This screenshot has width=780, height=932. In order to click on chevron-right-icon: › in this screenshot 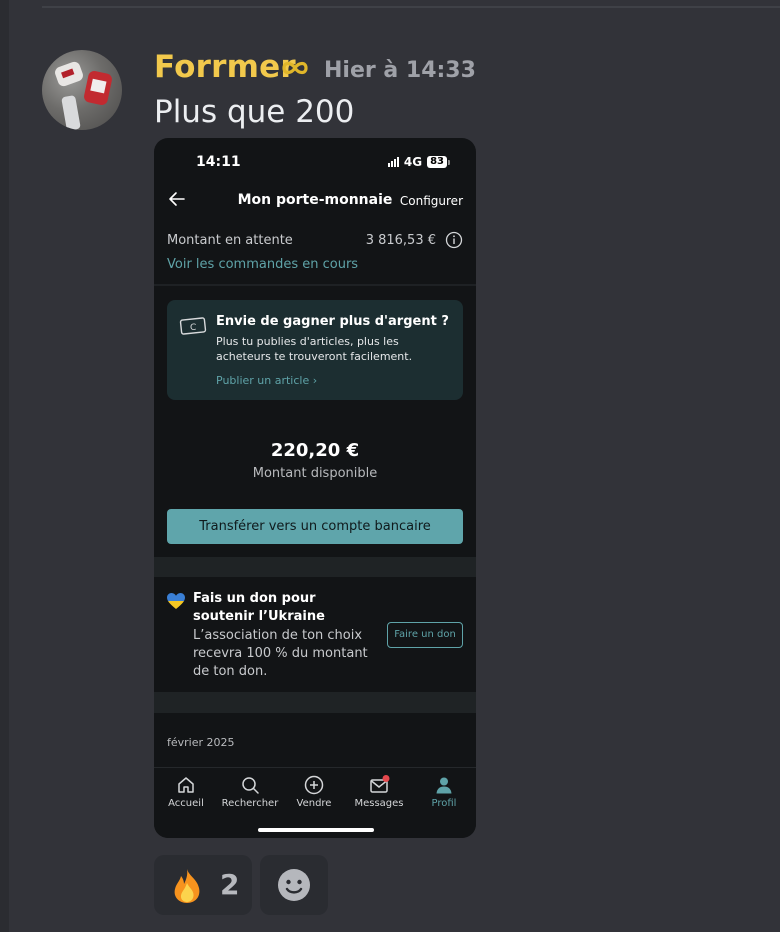, I will do `click(315, 380)`.